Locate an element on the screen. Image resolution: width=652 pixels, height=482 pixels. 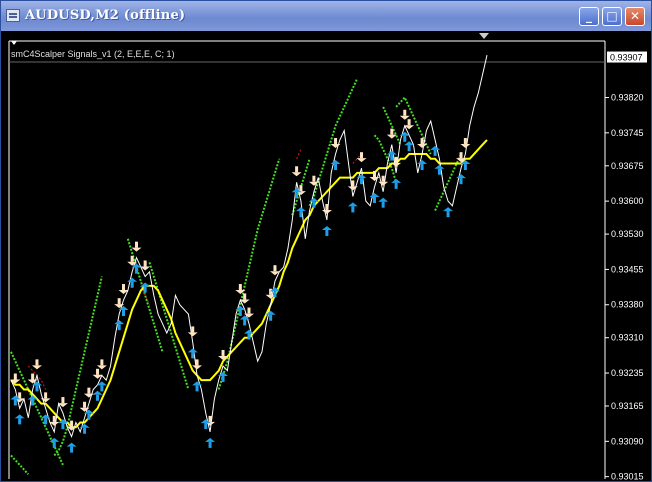
current-price-label: 0.93907 is located at coordinates (626, 58).